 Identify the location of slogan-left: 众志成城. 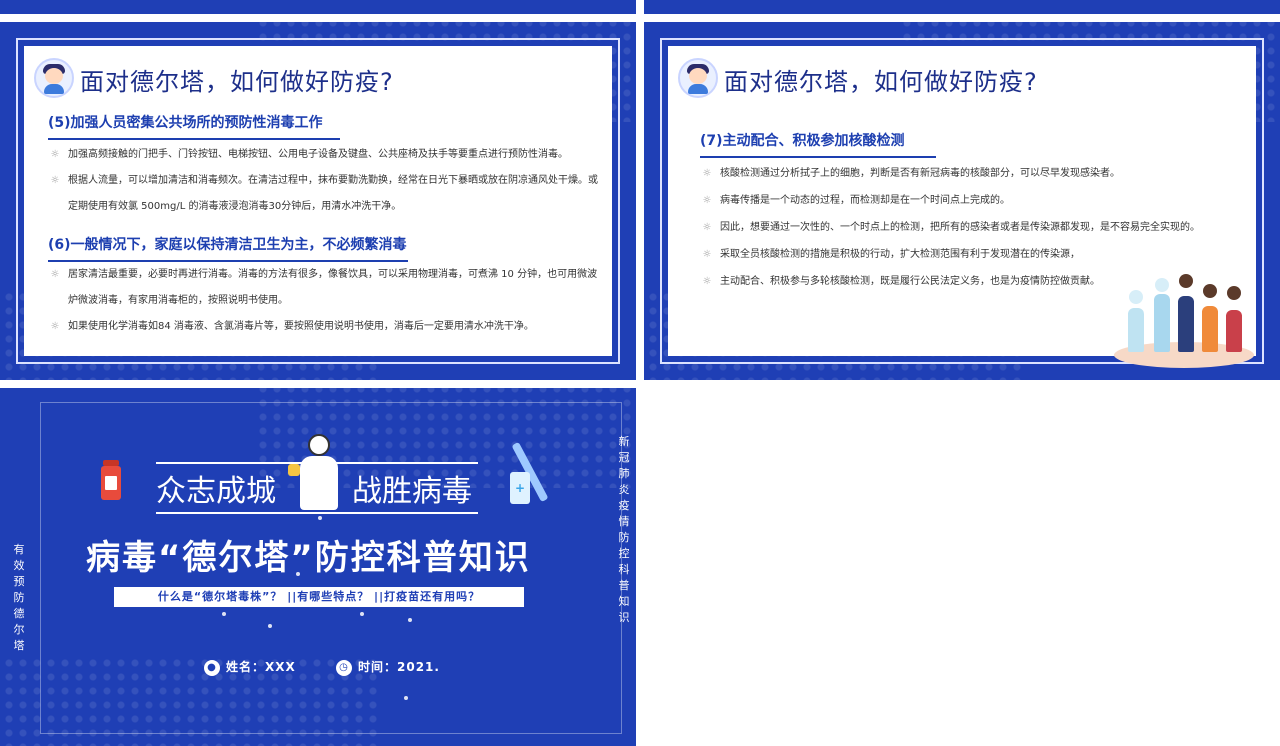
(216, 491).